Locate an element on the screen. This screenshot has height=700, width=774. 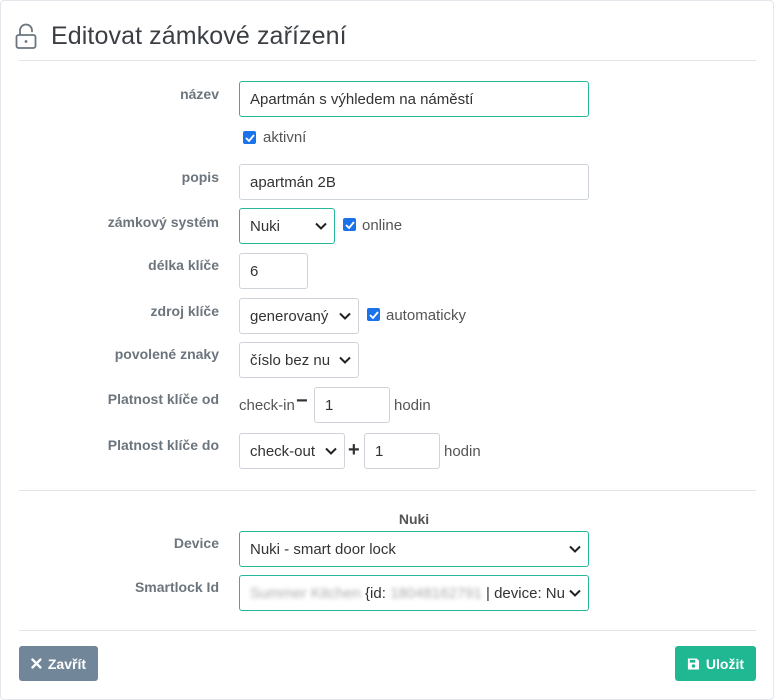
key-length-input: 6 is located at coordinates (273, 271).